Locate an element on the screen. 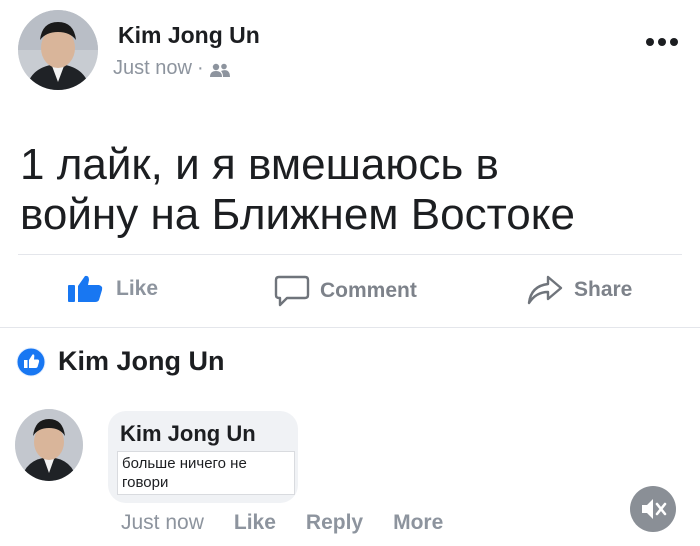 This screenshot has width=700, height=546. like-button: Like is located at coordinates (112, 289).